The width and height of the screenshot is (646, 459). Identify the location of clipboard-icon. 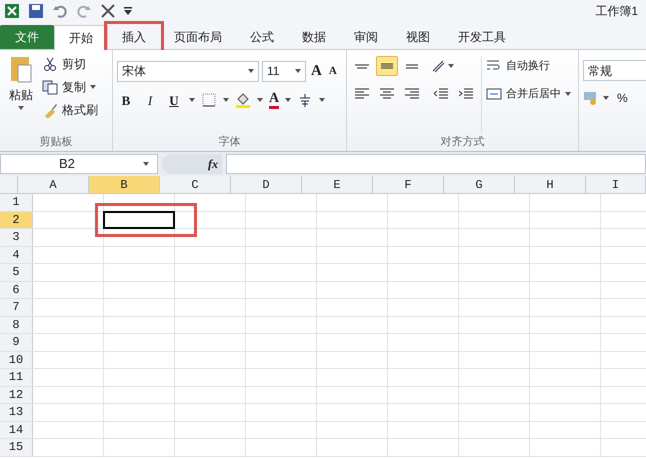
(21, 69).